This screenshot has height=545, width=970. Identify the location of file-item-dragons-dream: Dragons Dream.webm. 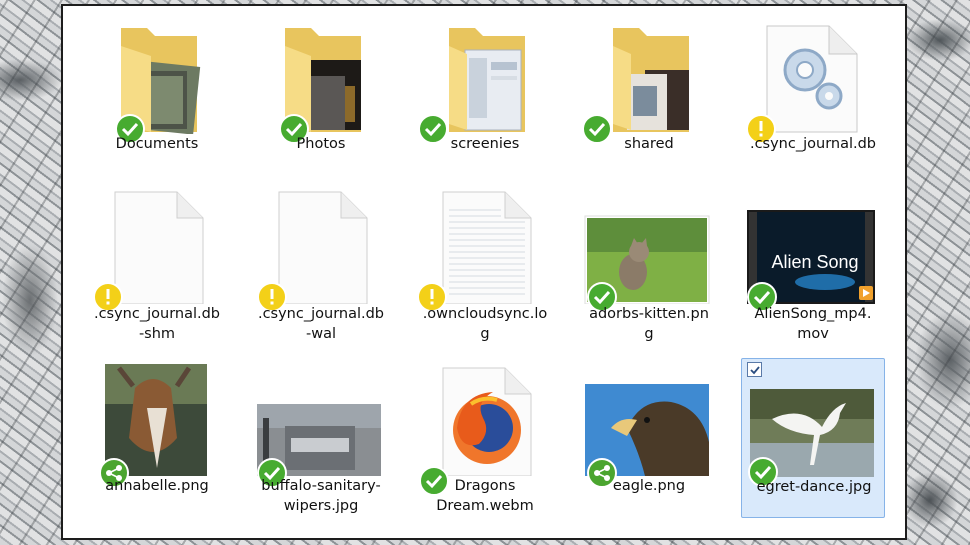
(485, 438).